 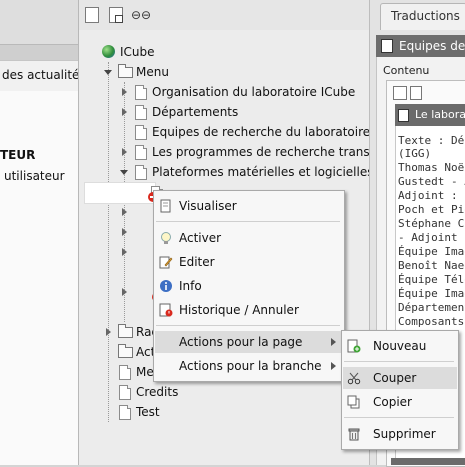 What do you see at coordinates (431, 167) in the screenshot?
I see `content-line: Thomas Noë` at bounding box center [431, 167].